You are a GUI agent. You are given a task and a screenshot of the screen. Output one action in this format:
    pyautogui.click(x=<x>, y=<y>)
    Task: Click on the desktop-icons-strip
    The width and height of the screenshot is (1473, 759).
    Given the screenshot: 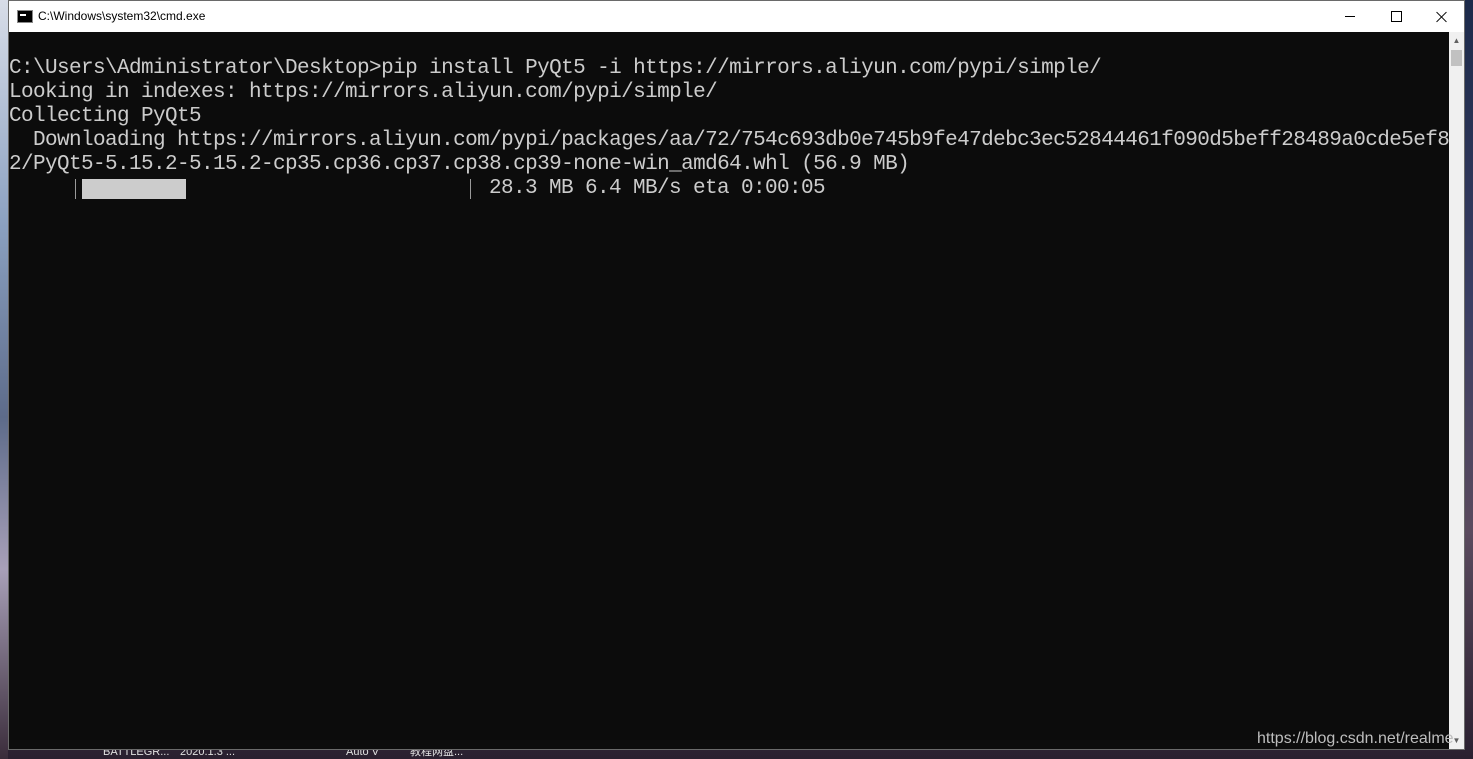 What is the action you would take?
    pyautogui.click(x=4, y=379)
    